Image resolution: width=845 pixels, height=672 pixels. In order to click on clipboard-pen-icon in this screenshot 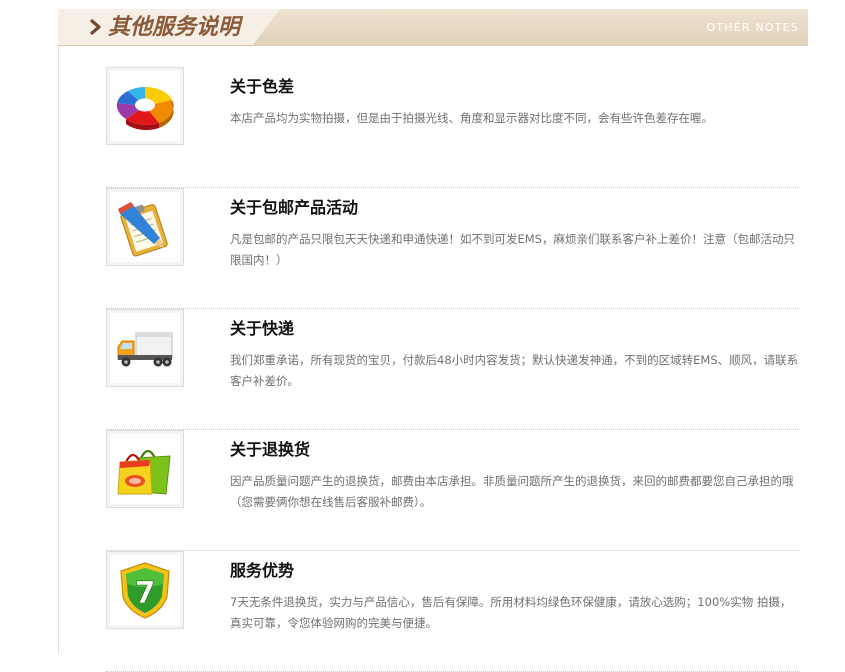, I will do `click(143, 229)`.